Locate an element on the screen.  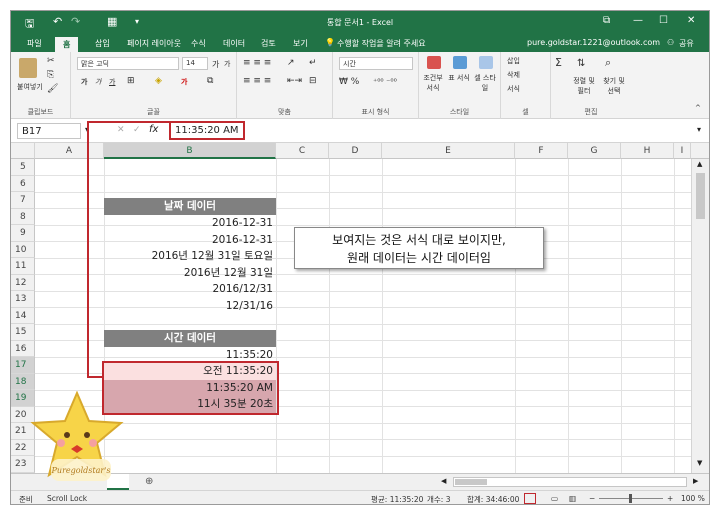
page-layout-view-icon: ▭ is located at coordinates (554, 498).